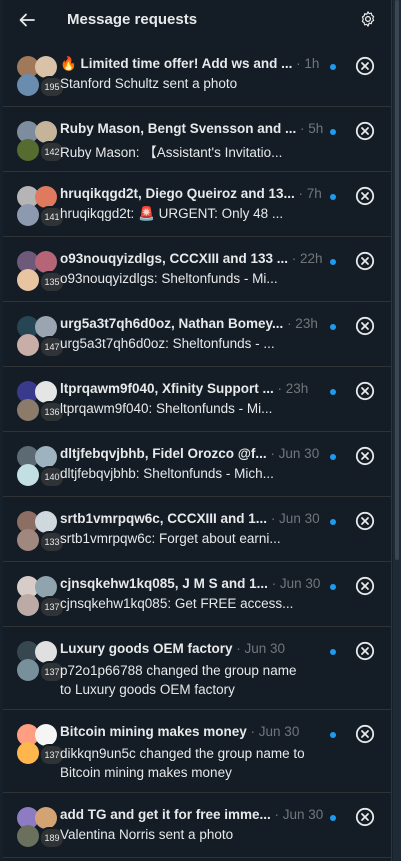 This screenshot has width=401, height=861. Describe the element at coordinates (306, 63) in the screenshot. I see `timestamp: · 1h` at that location.